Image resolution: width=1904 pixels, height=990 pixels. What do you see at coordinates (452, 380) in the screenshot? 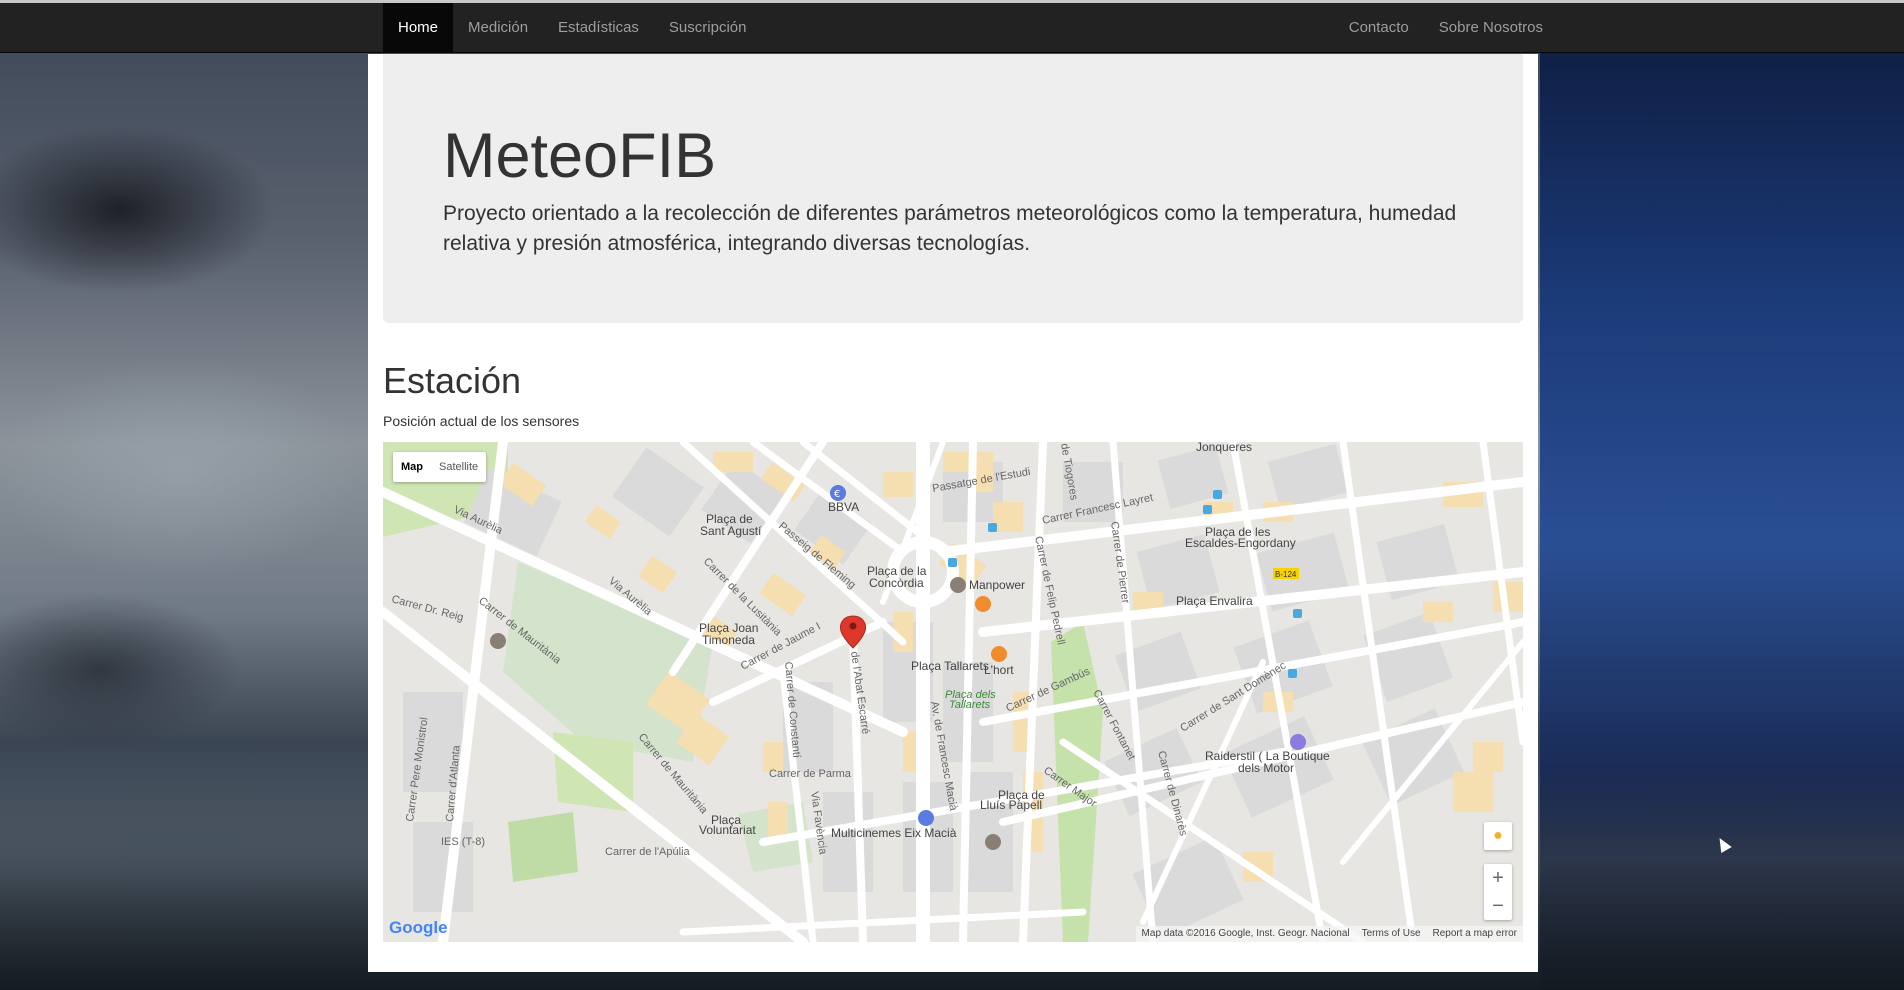
I see `station-title: Estación` at bounding box center [452, 380].